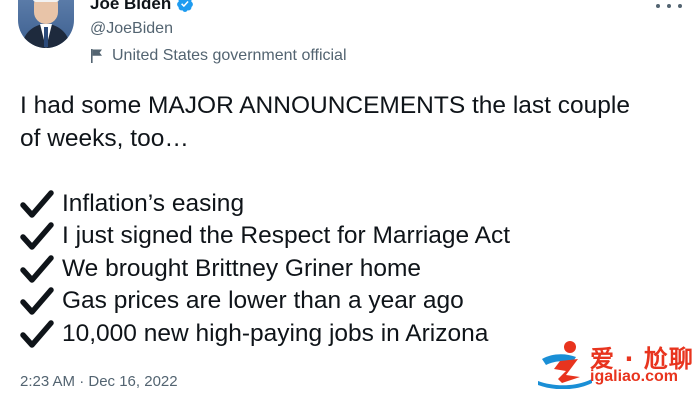  I want to click on checklist-item-text: We brought Brittney Griner home, so click(242, 268).